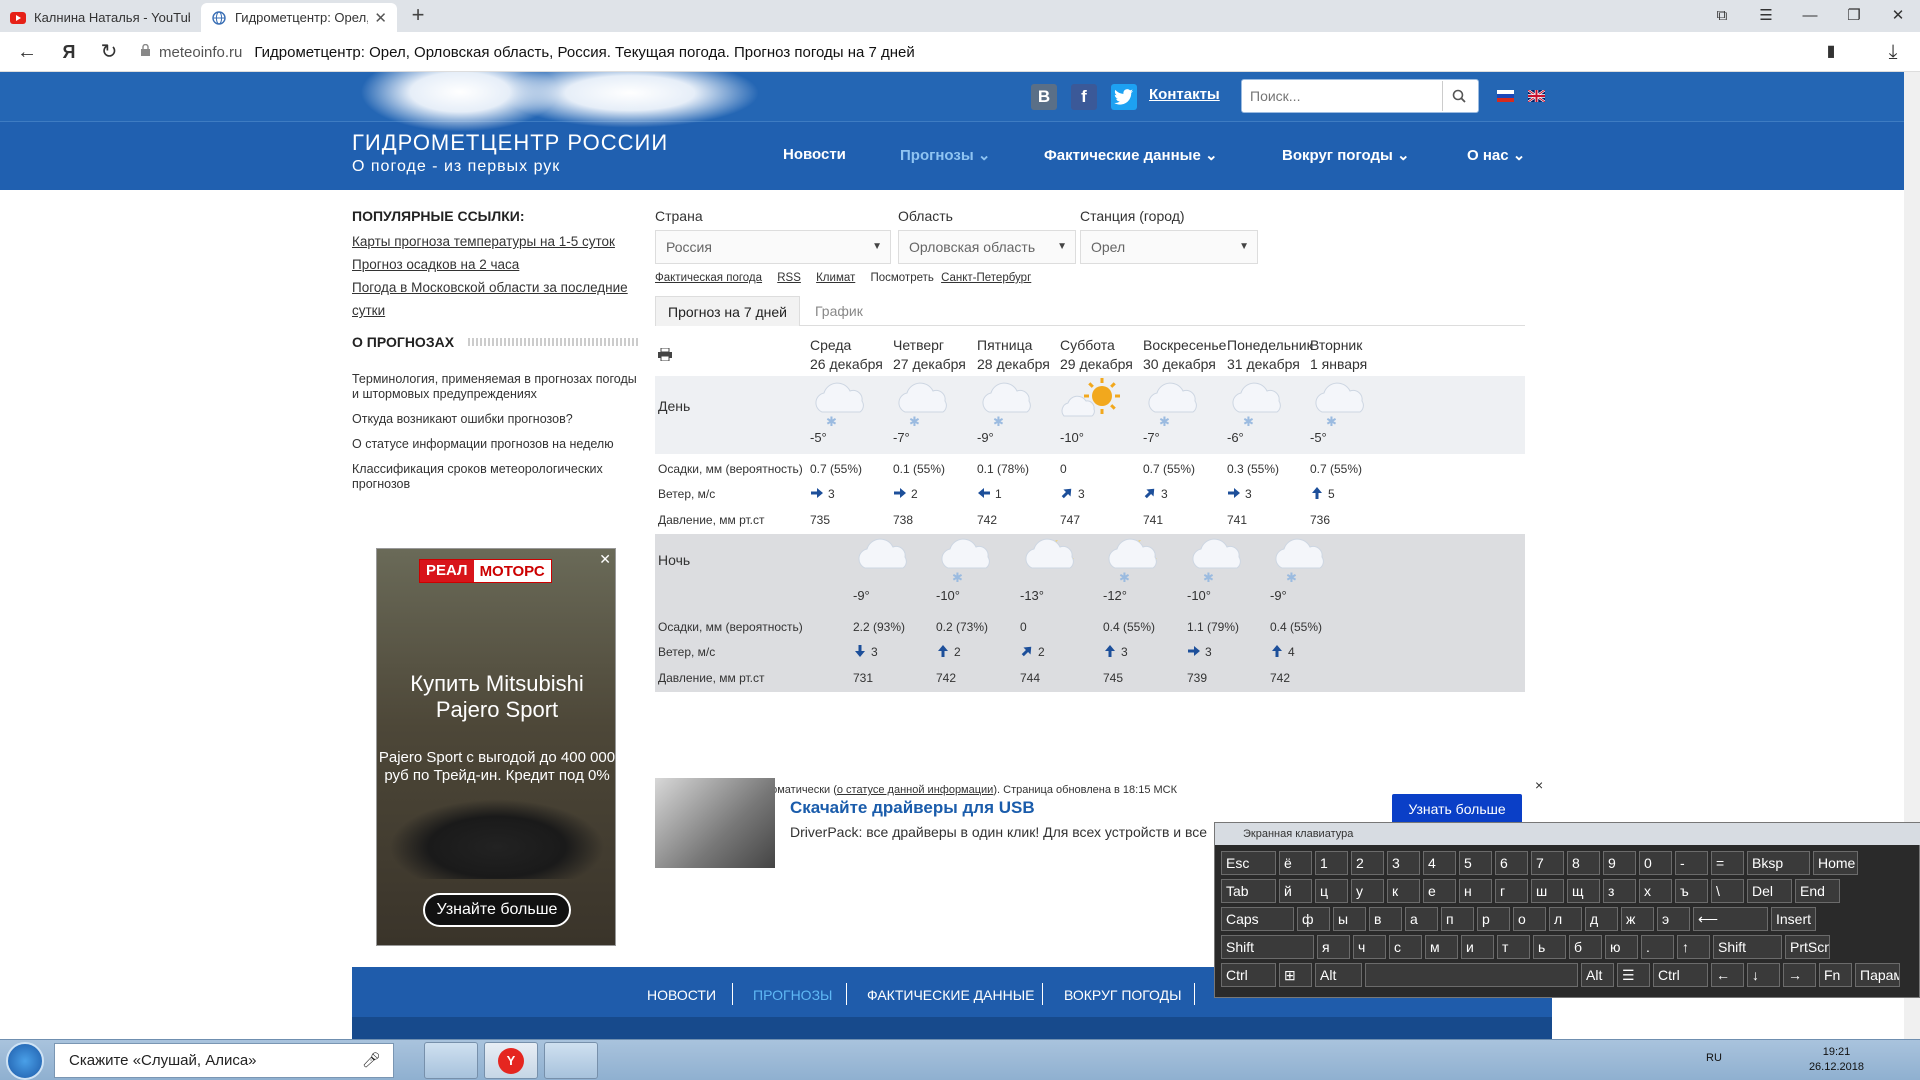 The height and width of the screenshot is (1080, 1920). I want to click on osk-key: ц, so click(1331, 891).